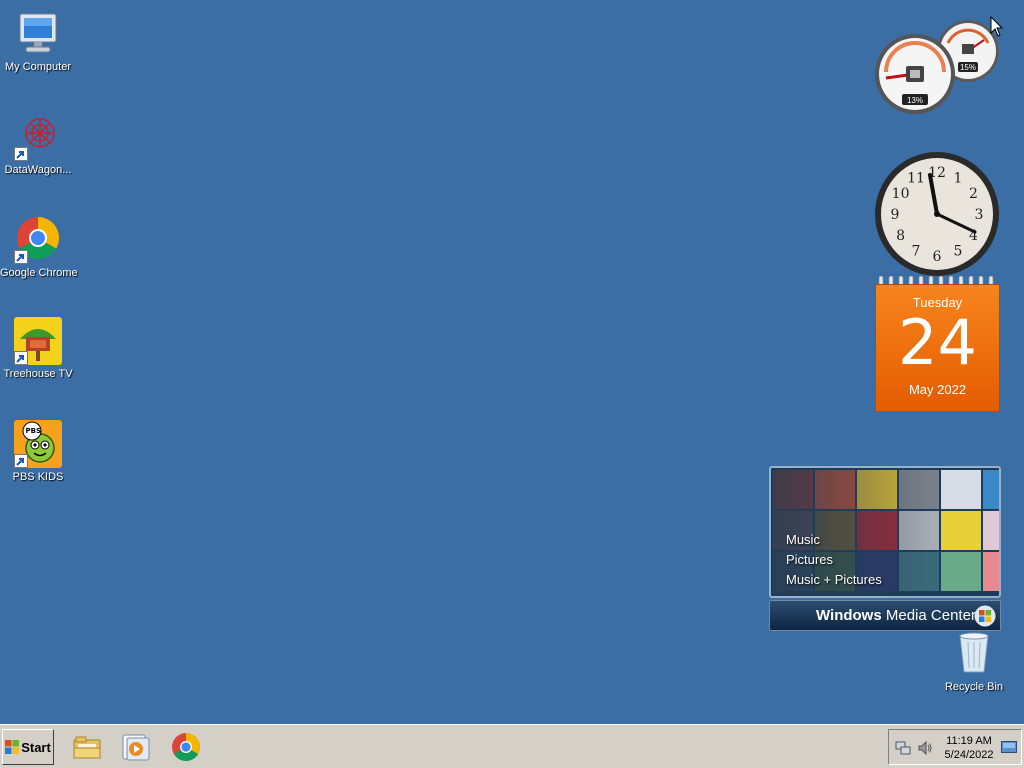 Image resolution: width=1024 pixels, height=768 pixels. Describe the element at coordinates (900, 236) in the screenshot. I see `clock-numeral: 8` at that location.